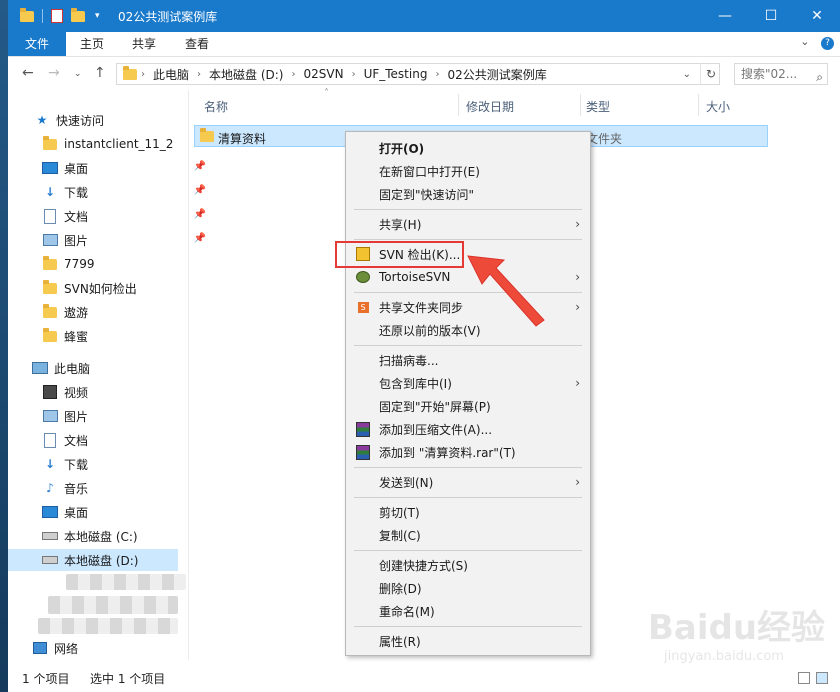 This screenshot has width=840, height=692. What do you see at coordinates (110, 512) in the screenshot?
I see `nav-pc-item: 桌面` at bounding box center [110, 512].